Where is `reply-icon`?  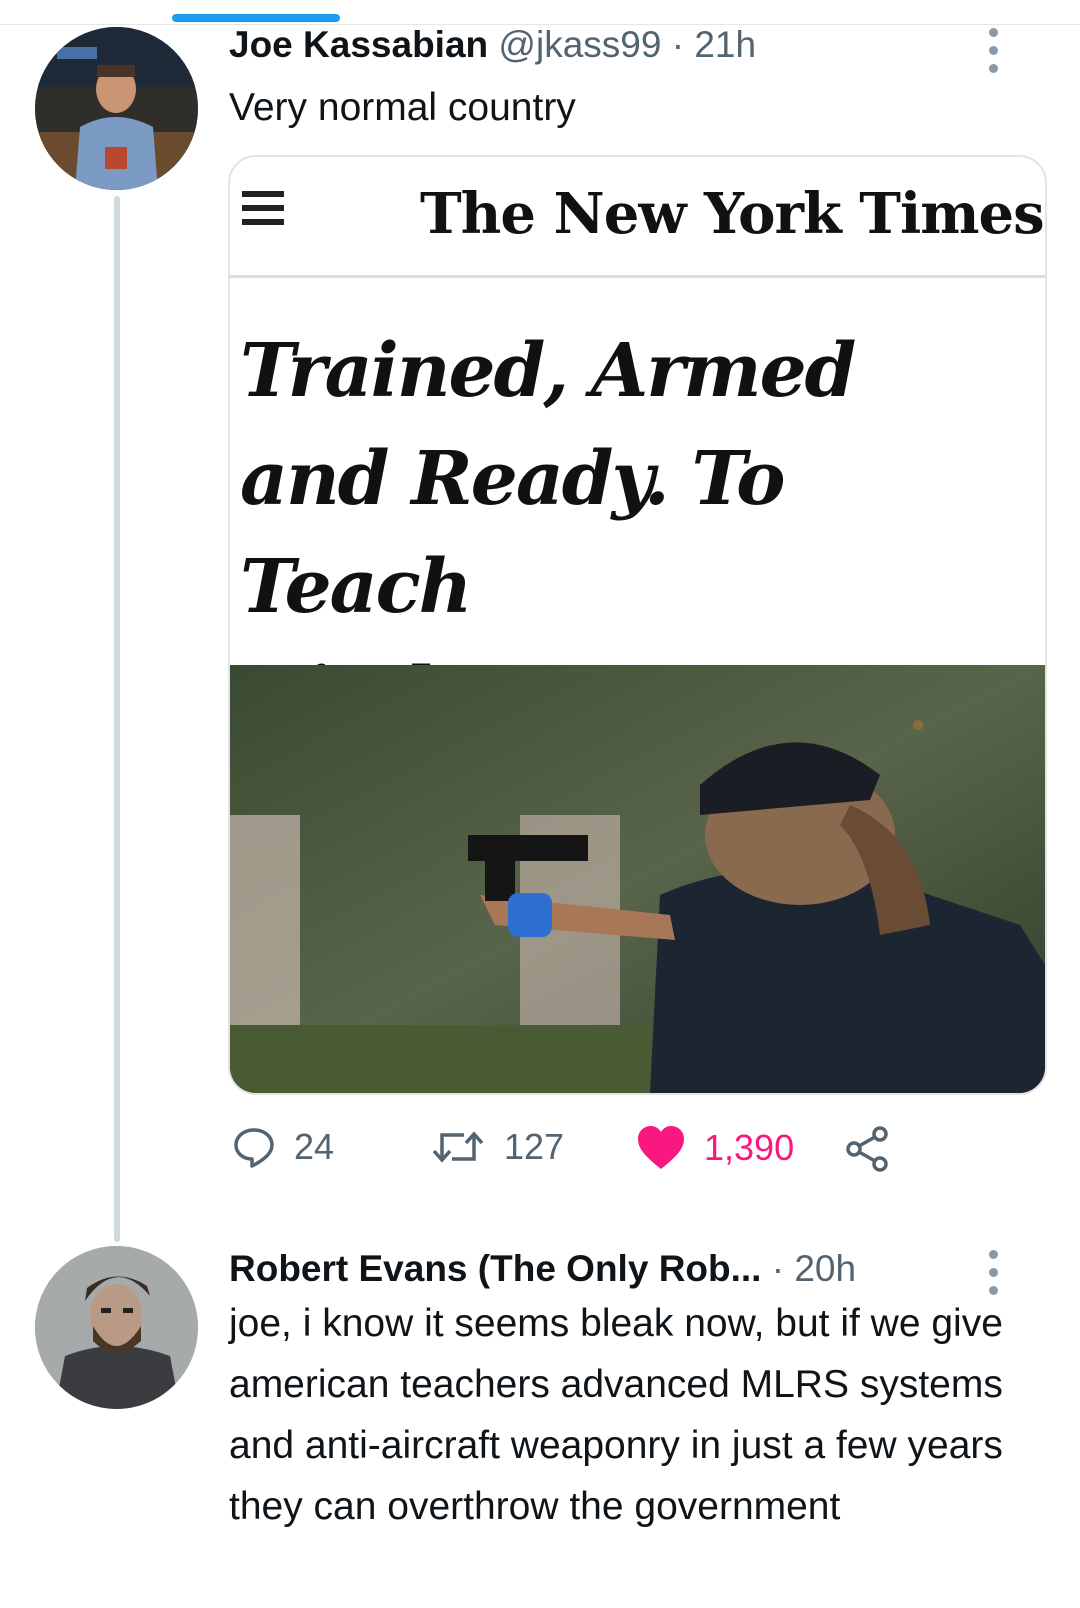
reply-icon is located at coordinates (254, 1148).